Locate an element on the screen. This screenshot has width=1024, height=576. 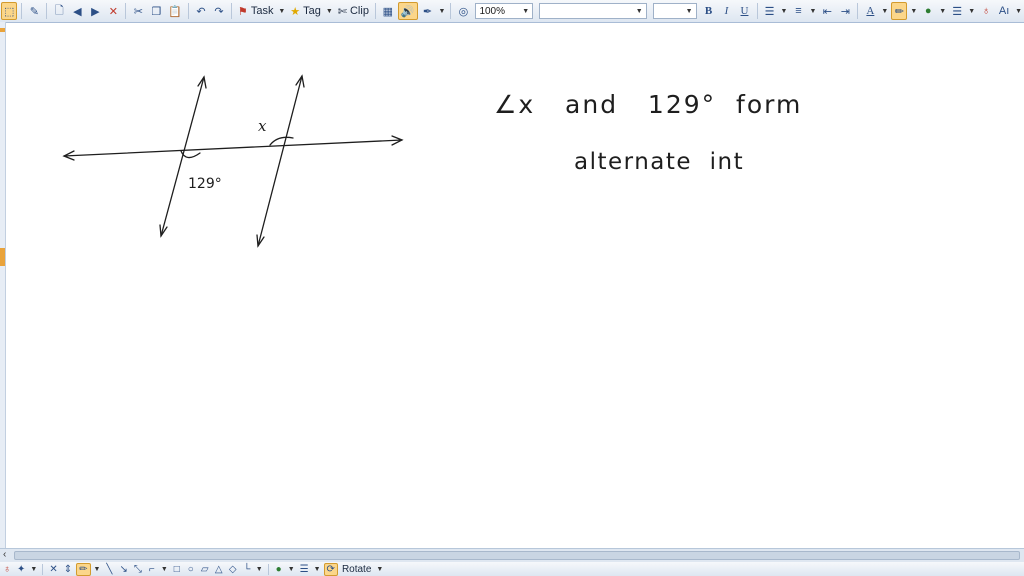
fill-dropdown-icon: ▼ is located at coordinates (942, 11).